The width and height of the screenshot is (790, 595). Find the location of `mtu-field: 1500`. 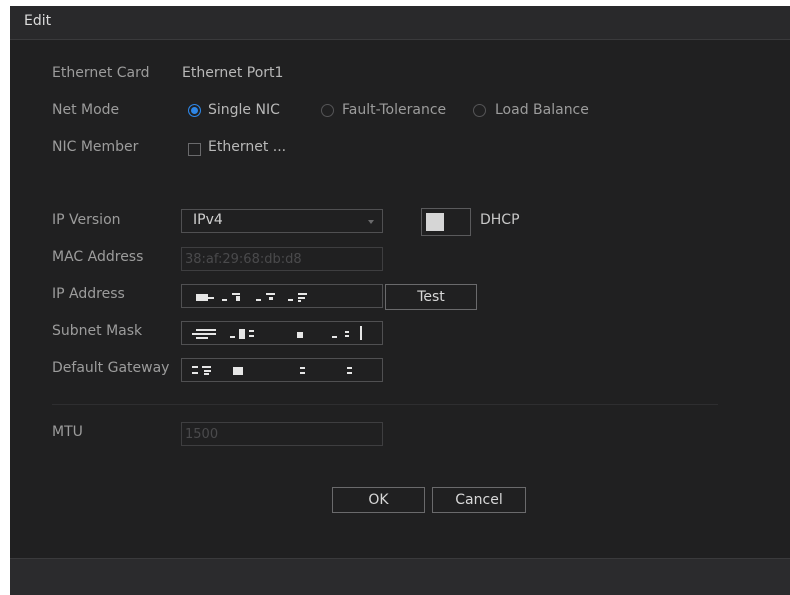

mtu-field: 1500 is located at coordinates (282, 434).